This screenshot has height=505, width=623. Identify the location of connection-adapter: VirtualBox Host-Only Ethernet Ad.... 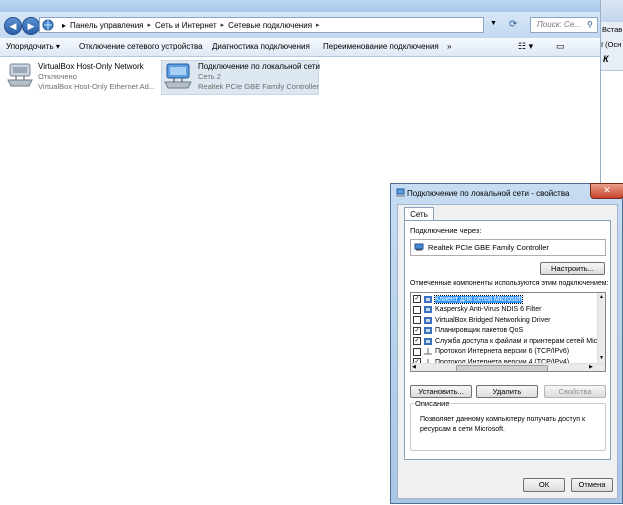
(97, 86).